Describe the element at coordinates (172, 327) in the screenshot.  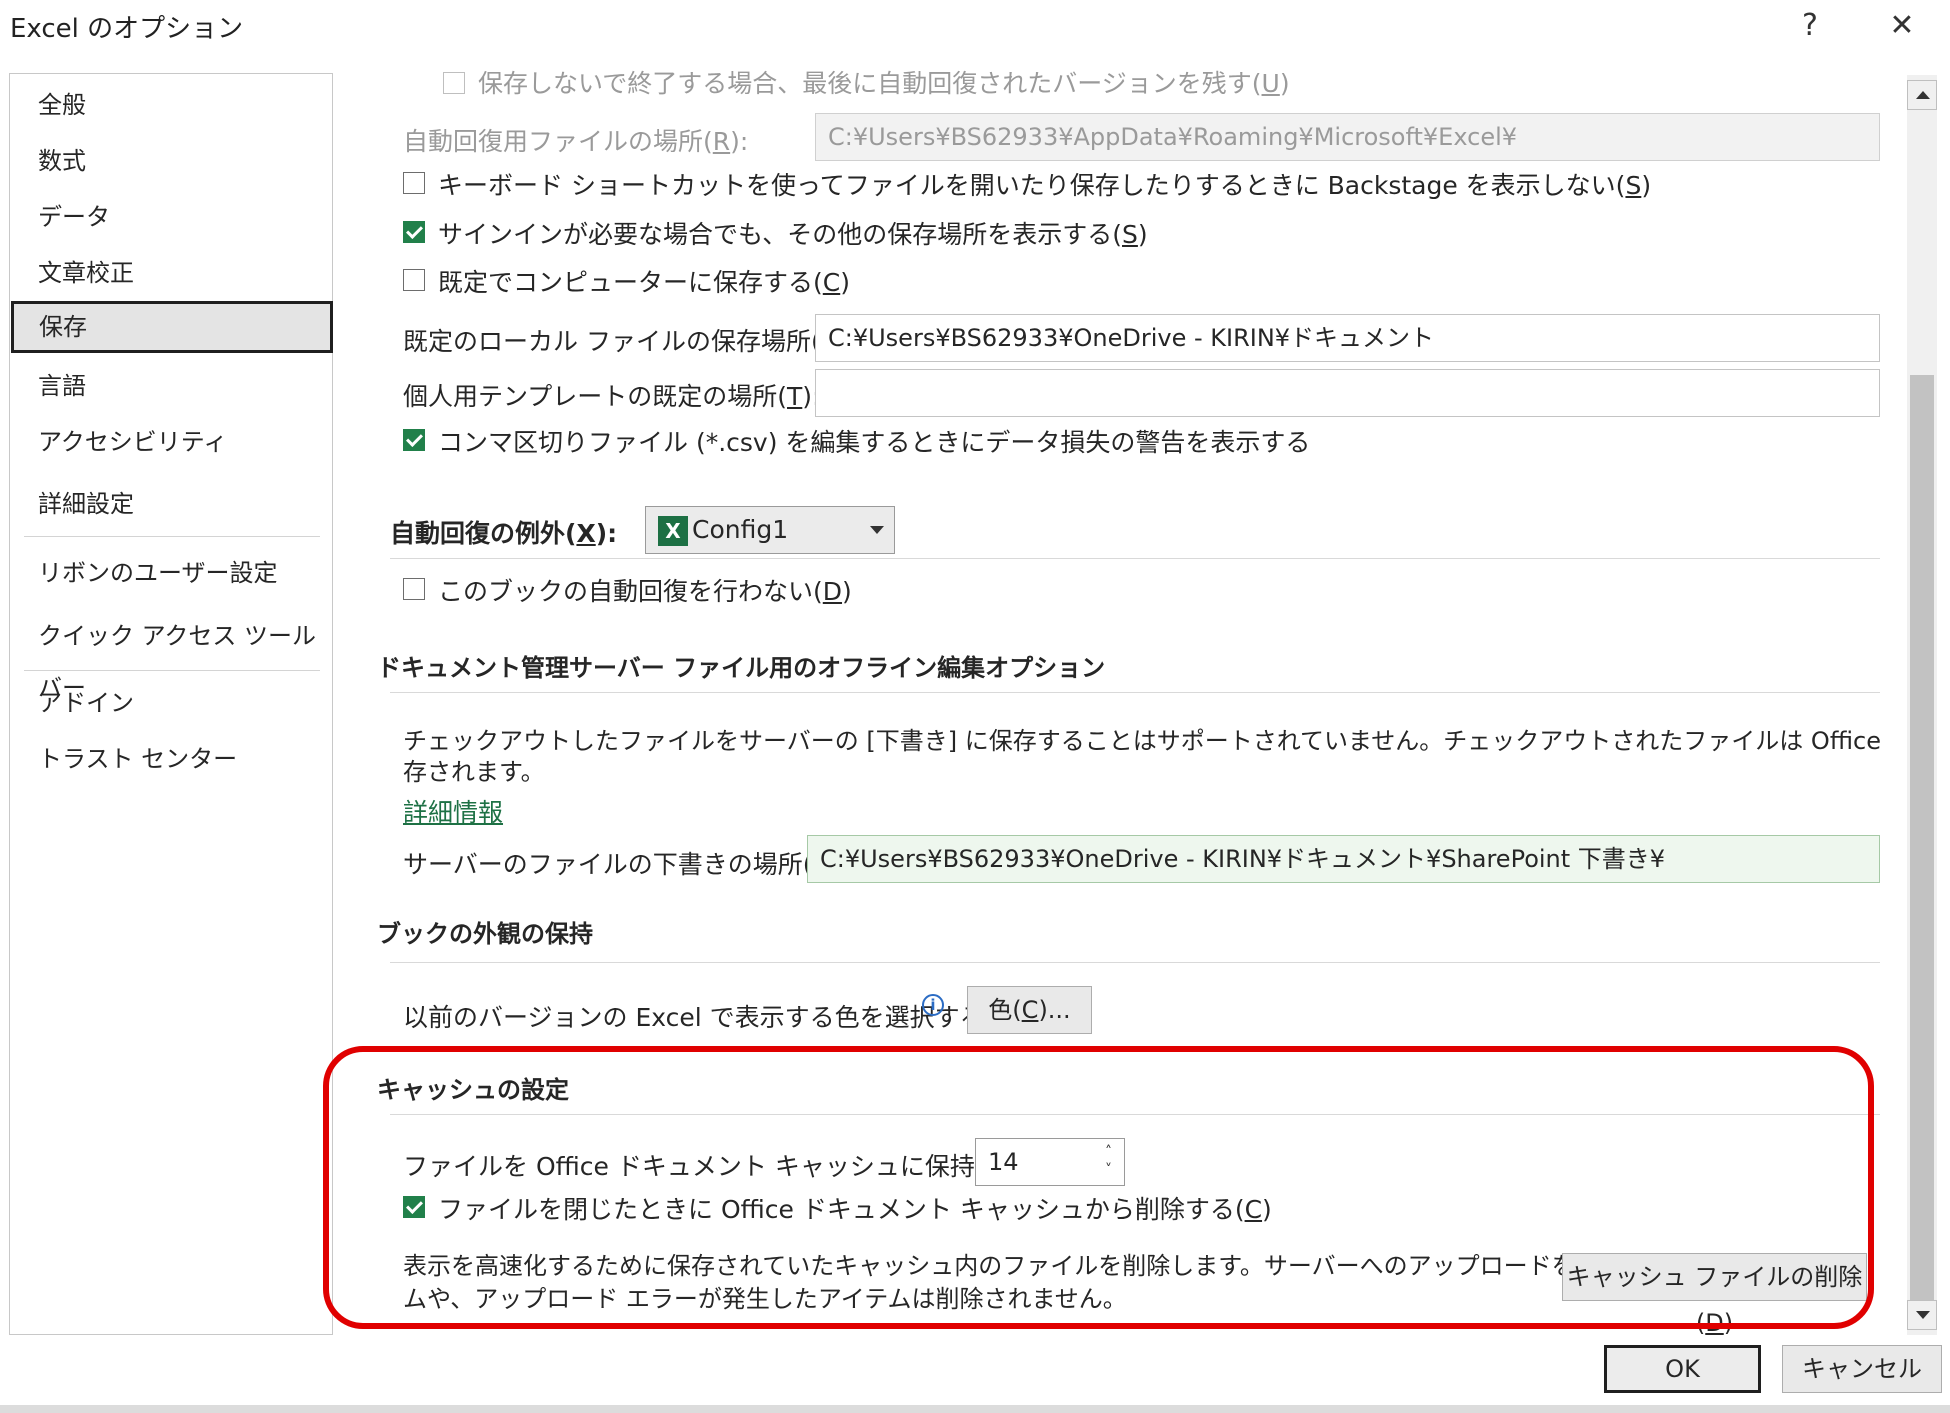
I see `nav-item-save: 保存` at that location.